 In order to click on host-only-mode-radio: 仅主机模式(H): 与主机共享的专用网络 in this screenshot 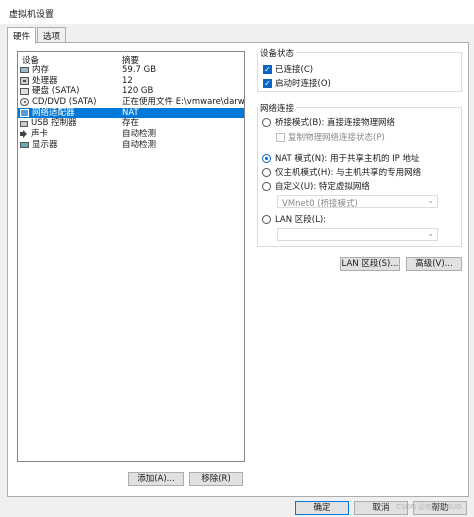, I will do `click(341, 172)`.